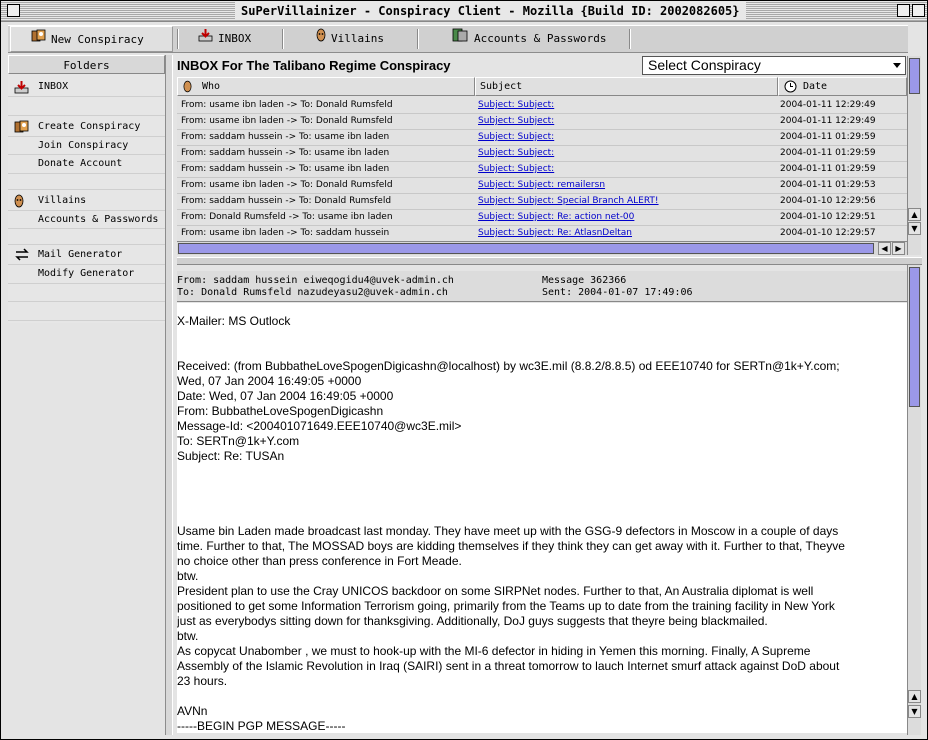 This screenshot has height=740, width=928. I want to click on zoom-box, so click(903, 10).